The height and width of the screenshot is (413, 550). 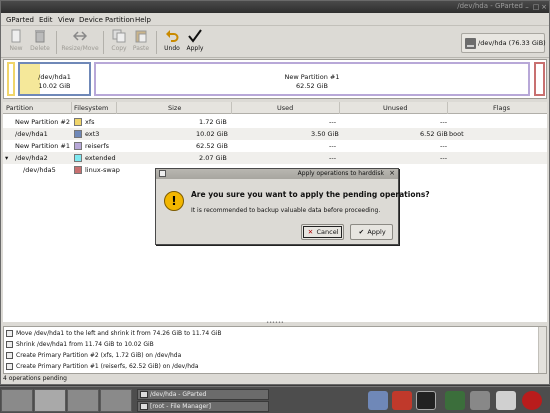 What do you see at coordinates (172, 36) in the screenshot?
I see `undo-icon` at bounding box center [172, 36].